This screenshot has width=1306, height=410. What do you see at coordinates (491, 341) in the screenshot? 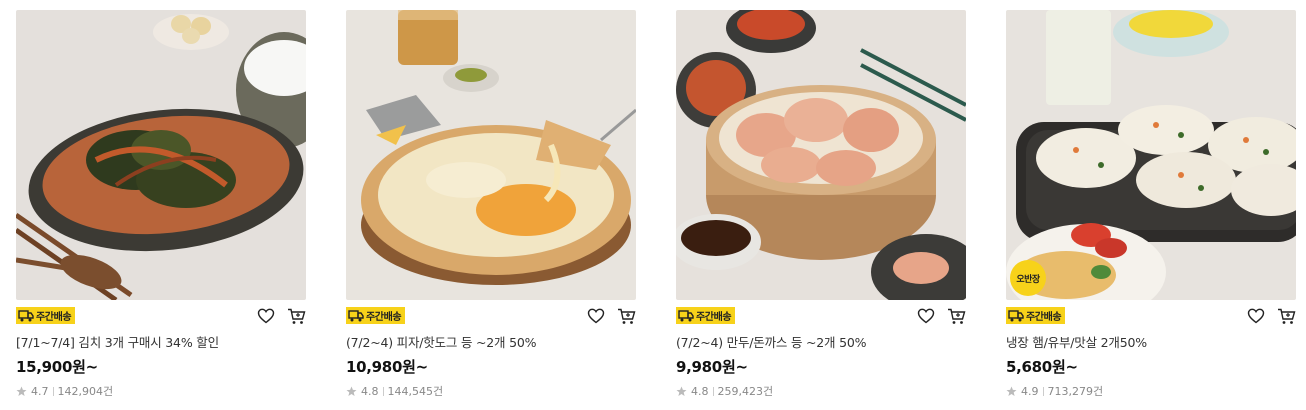
I see `product-title: (7/2~4) 피자/핫도그 등 ~2개 50%` at bounding box center [491, 341].